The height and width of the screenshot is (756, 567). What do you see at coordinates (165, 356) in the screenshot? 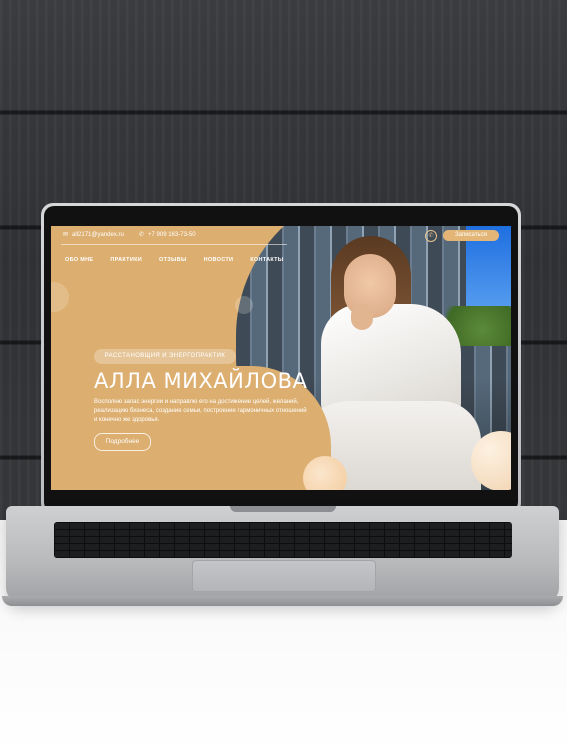
I see `profession-tag: РАССТАНОВЩИЯ И ЭНЕРГОПРАКТИК` at bounding box center [165, 356].